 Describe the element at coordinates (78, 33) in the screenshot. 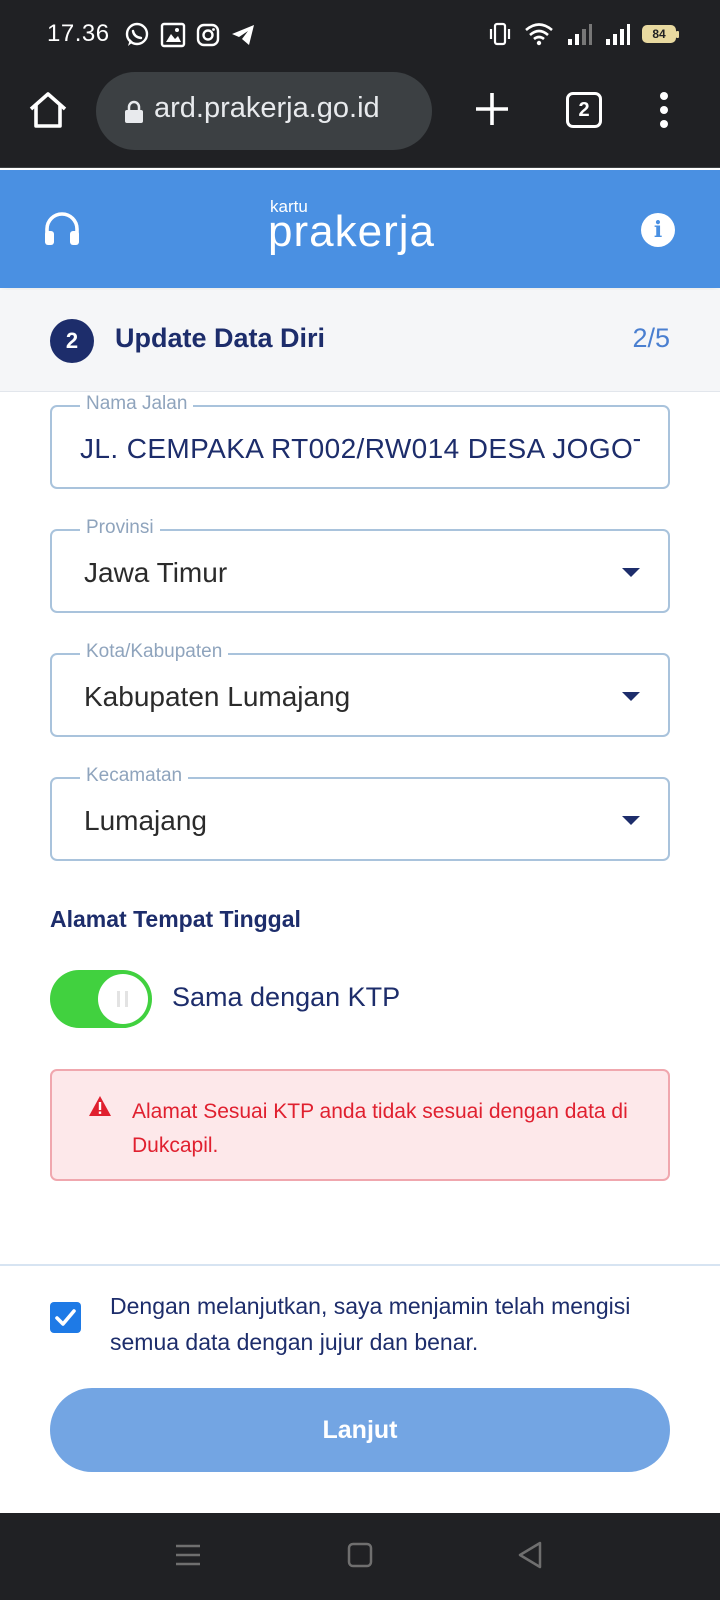

I see `status-time: 17.36` at that location.